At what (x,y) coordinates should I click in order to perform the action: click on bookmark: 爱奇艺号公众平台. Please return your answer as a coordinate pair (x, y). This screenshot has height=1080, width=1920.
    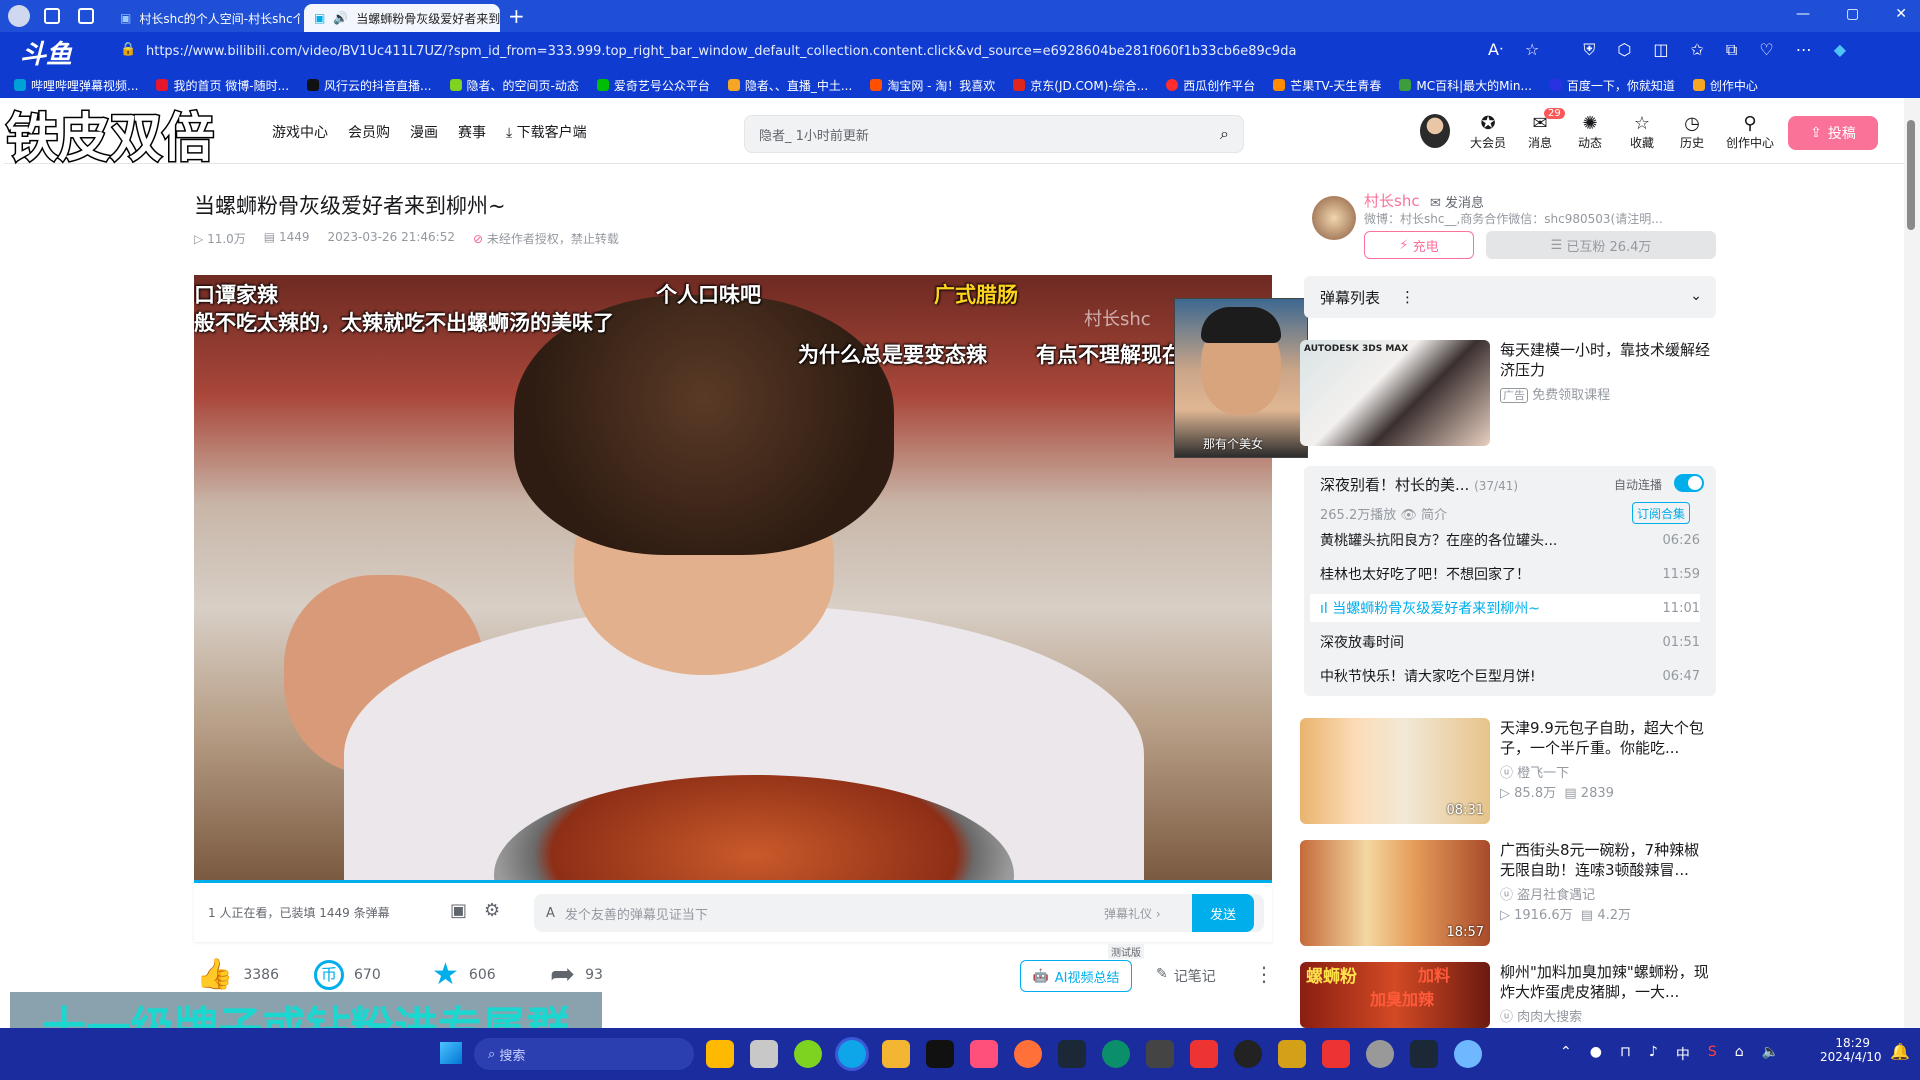
    Looking at the image, I should click on (653, 85).